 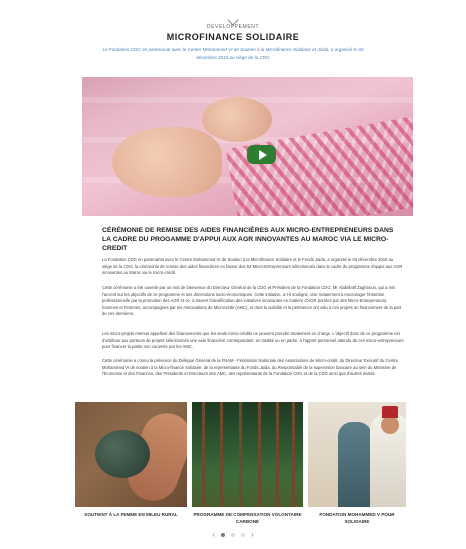 I want to click on carousel-pager: ‹ ›, so click(x=233, y=535).